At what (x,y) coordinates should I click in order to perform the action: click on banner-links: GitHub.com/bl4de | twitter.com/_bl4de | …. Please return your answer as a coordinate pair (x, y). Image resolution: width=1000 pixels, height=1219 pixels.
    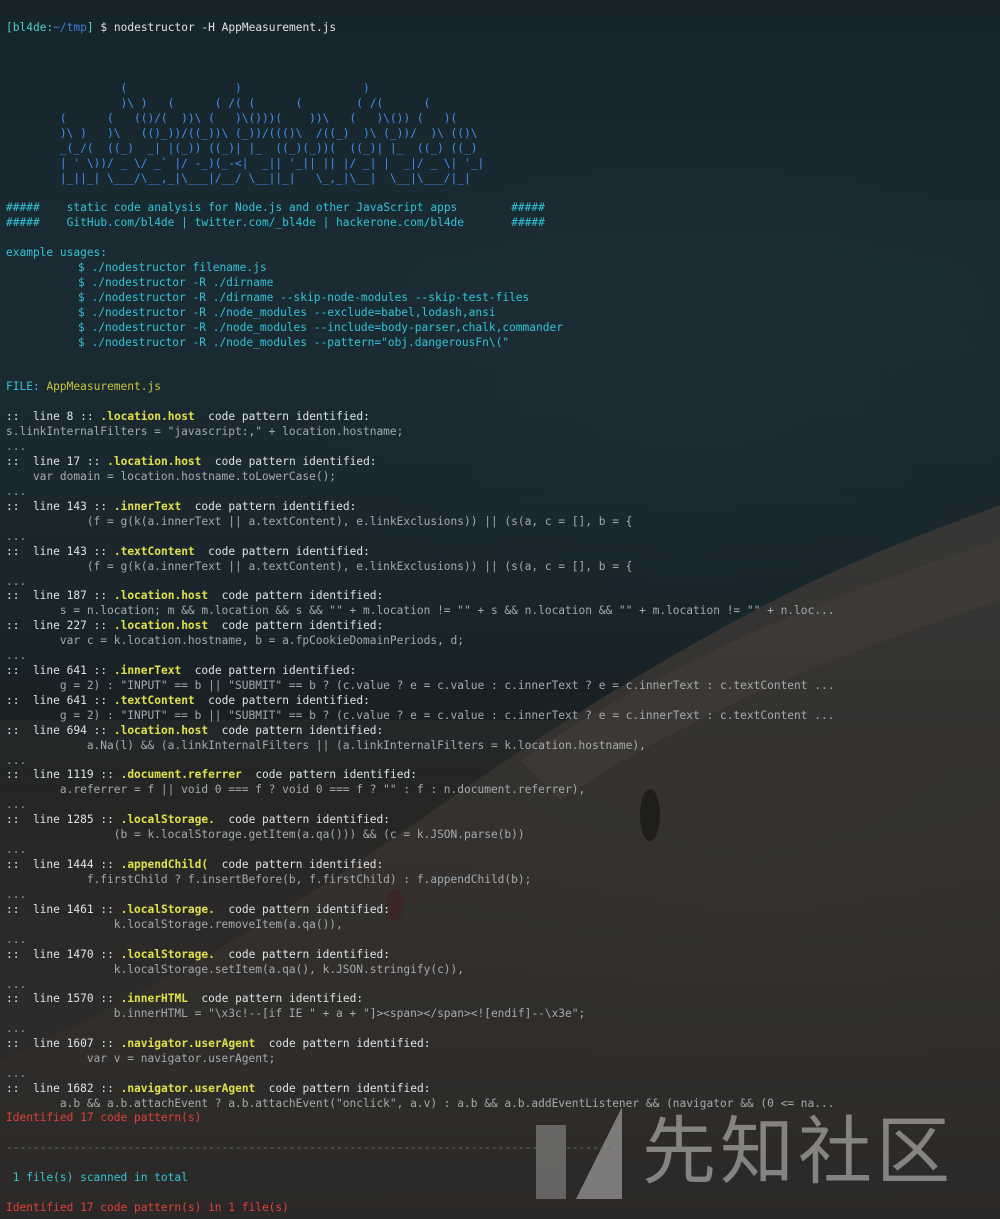
    Looking at the image, I should click on (265, 222).